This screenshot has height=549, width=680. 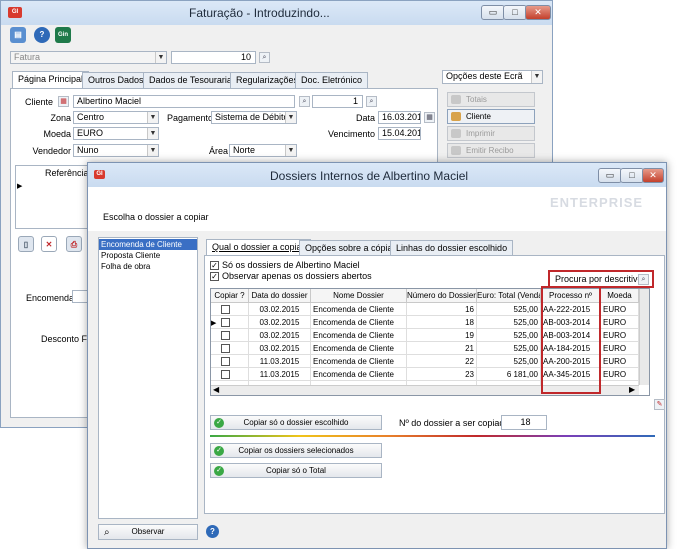 I want to click on options-select: Opções deste Ecrã ▼, so click(x=492, y=77).